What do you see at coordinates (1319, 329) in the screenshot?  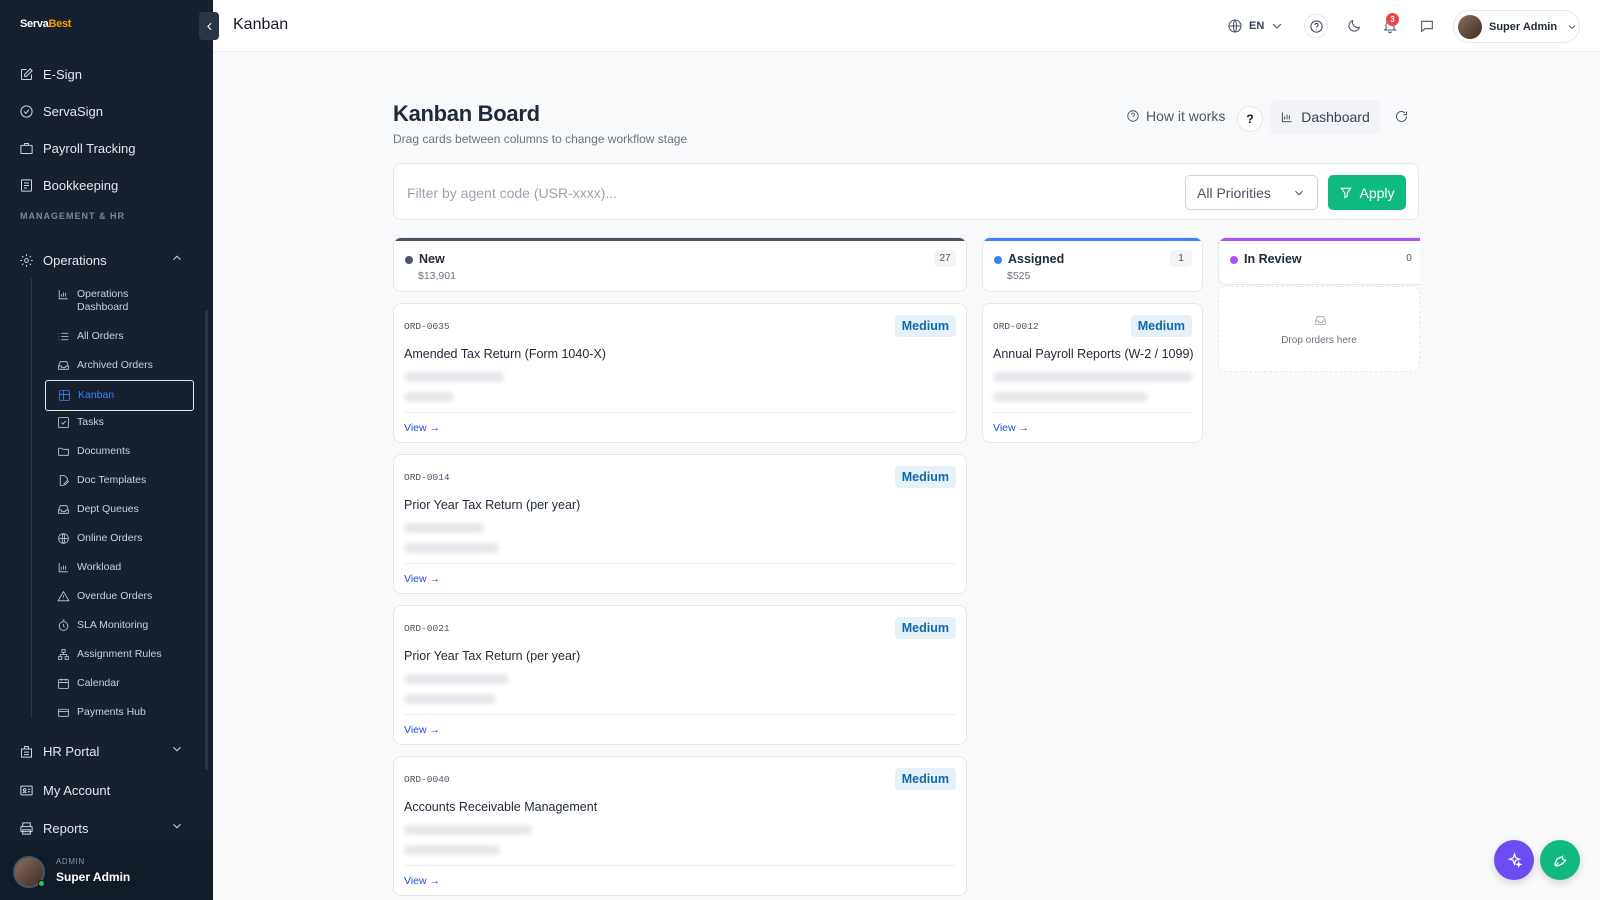 I see `drop-zone: Drop orders here` at bounding box center [1319, 329].